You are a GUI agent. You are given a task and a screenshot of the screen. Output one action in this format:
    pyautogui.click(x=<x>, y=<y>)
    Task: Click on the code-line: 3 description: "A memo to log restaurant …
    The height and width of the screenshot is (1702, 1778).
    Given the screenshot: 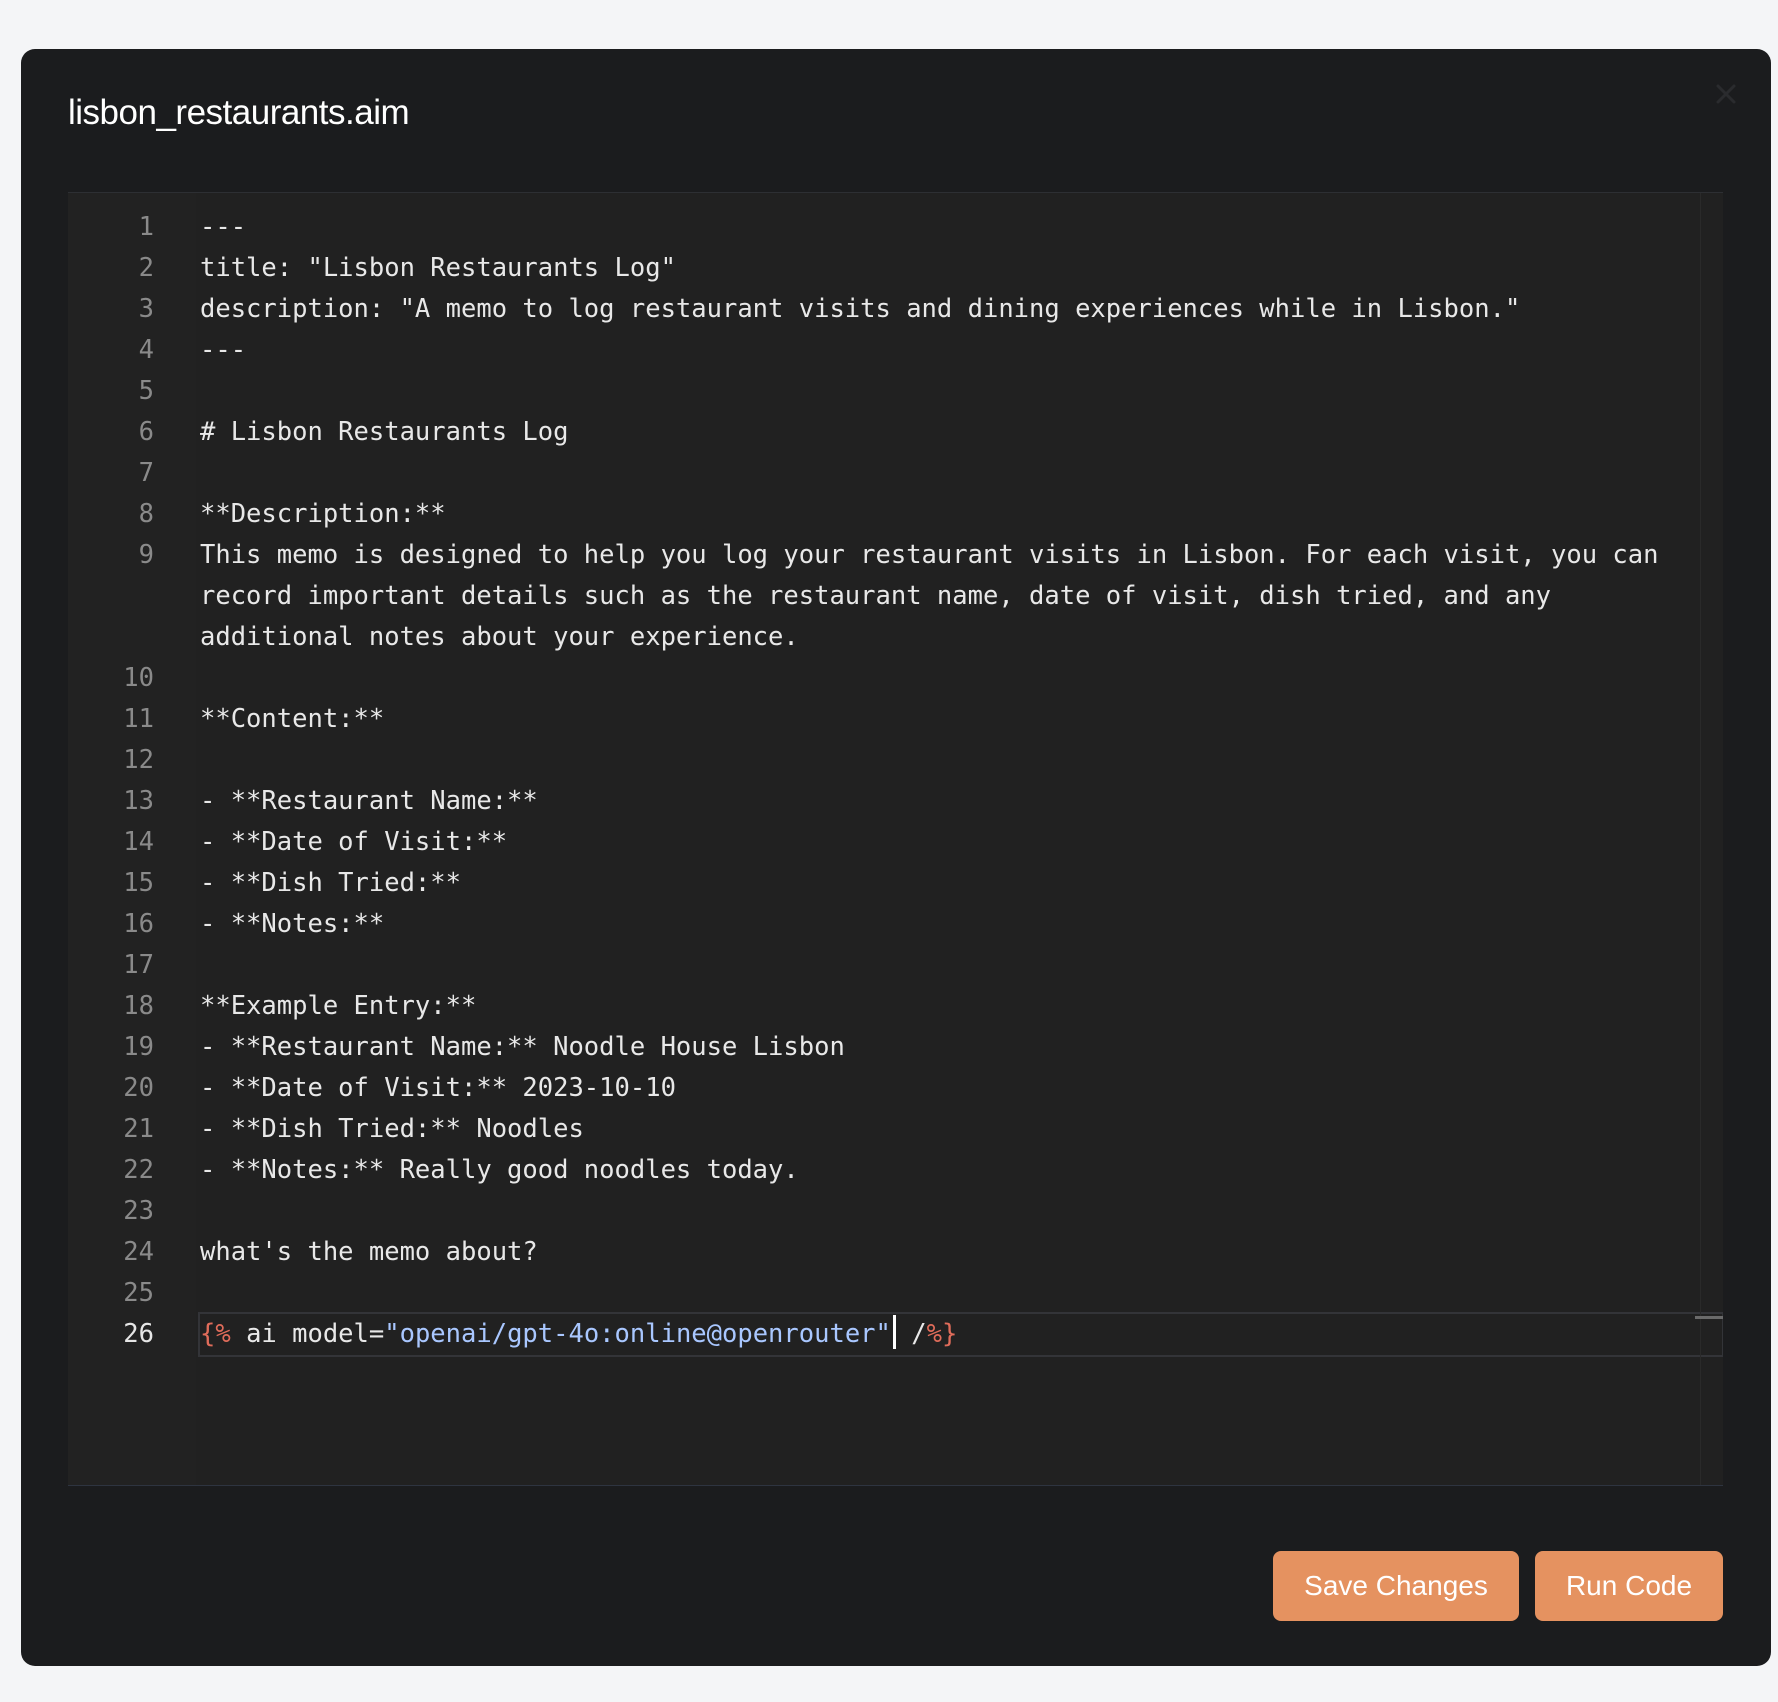 What is the action you would take?
    pyautogui.click(x=895, y=309)
    